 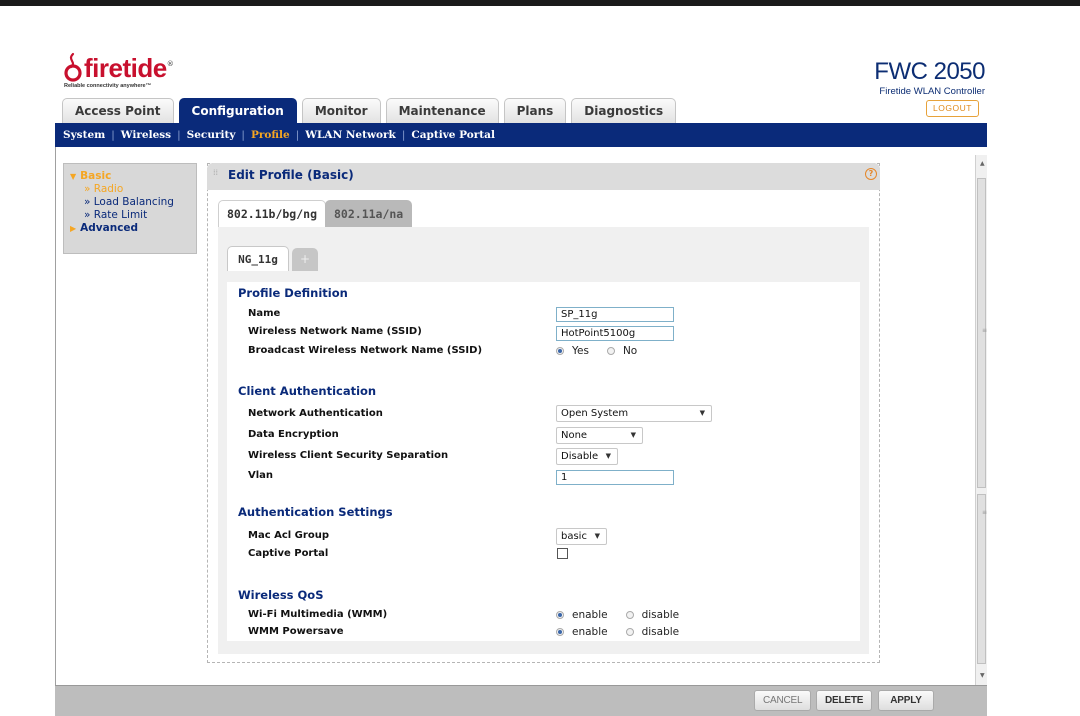 What do you see at coordinates (629, 615) in the screenshot?
I see `wmm-disable-radio` at bounding box center [629, 615].